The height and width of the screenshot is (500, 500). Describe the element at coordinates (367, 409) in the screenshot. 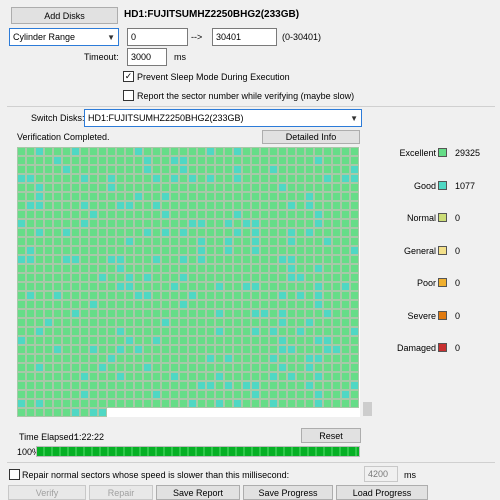

I see `scrollbar-thumb` at that location.